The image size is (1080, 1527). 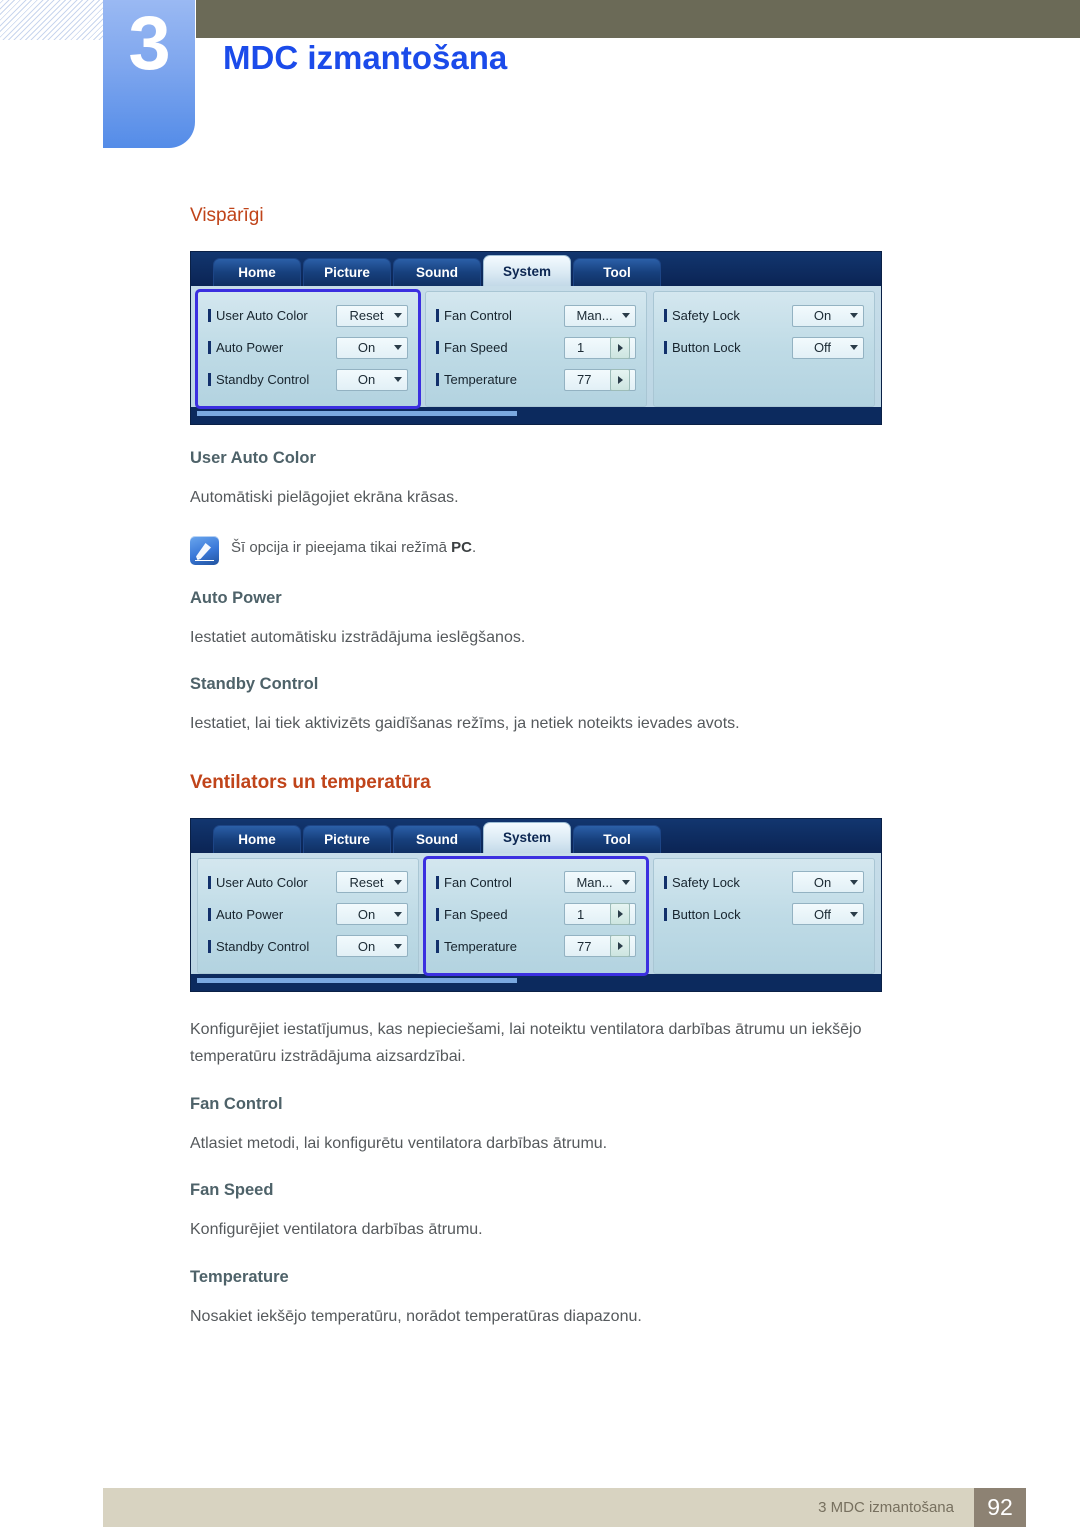 What do you see at coordinates (366, 379) in the screenshot?
I see `dropdown-value: On` at bounding box center [366, 379].